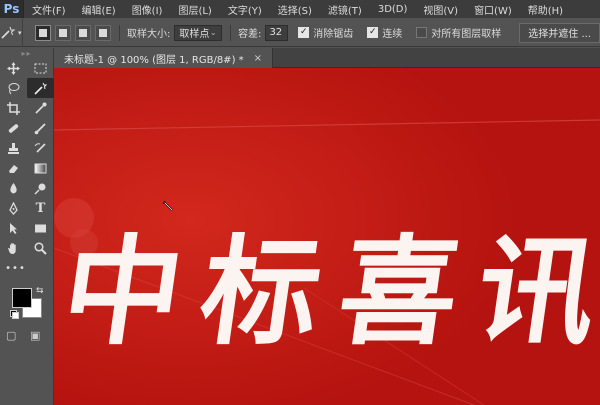 This screenshot has height=405, width=600. Describe the element at coordinates (14, 314) in the screenshot. I see `default-colors-icon` at that location.